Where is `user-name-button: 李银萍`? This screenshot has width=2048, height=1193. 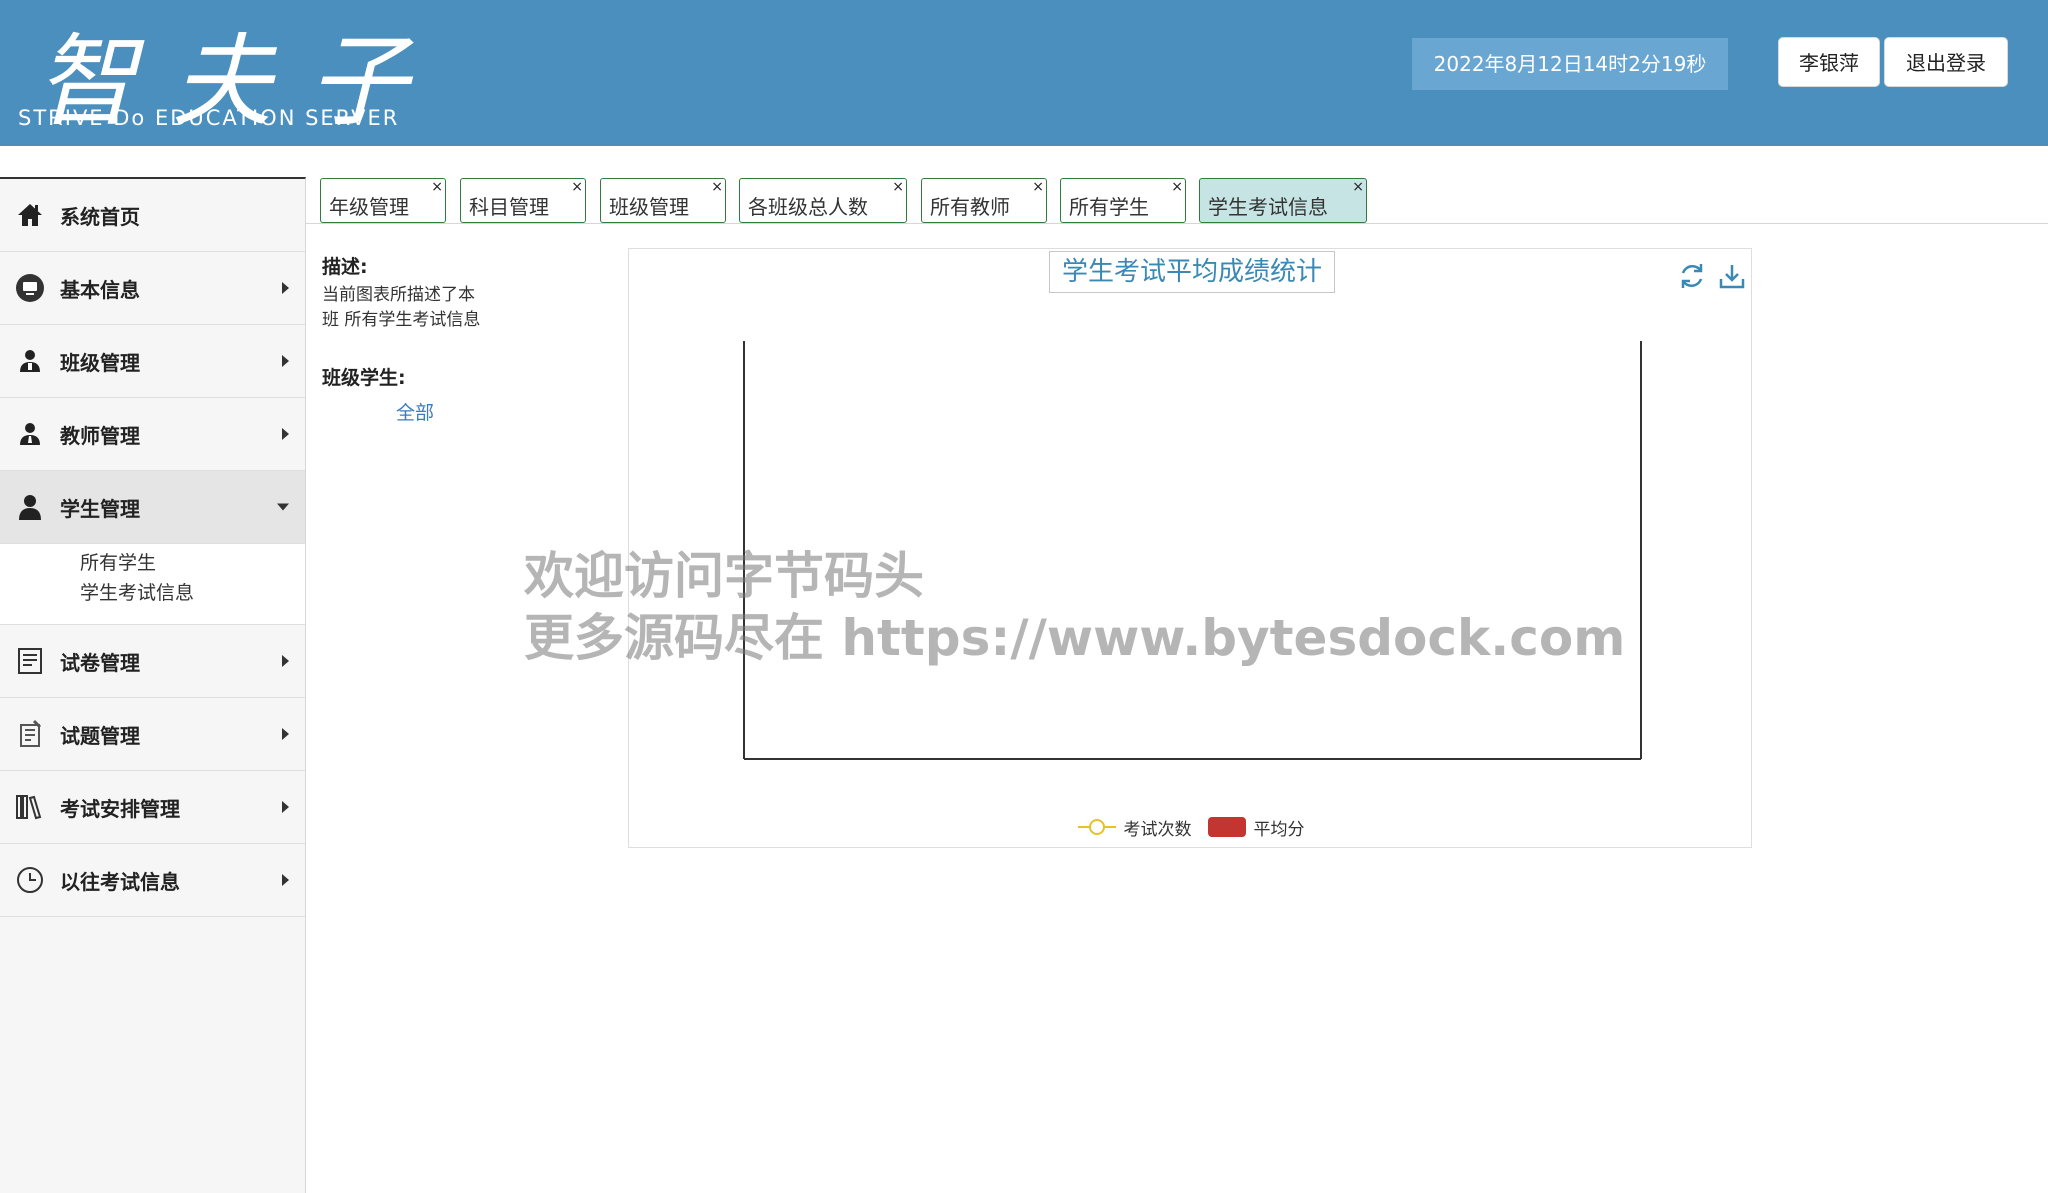 user-name-button: 李银萍 is located at coordinates (1829, 62).